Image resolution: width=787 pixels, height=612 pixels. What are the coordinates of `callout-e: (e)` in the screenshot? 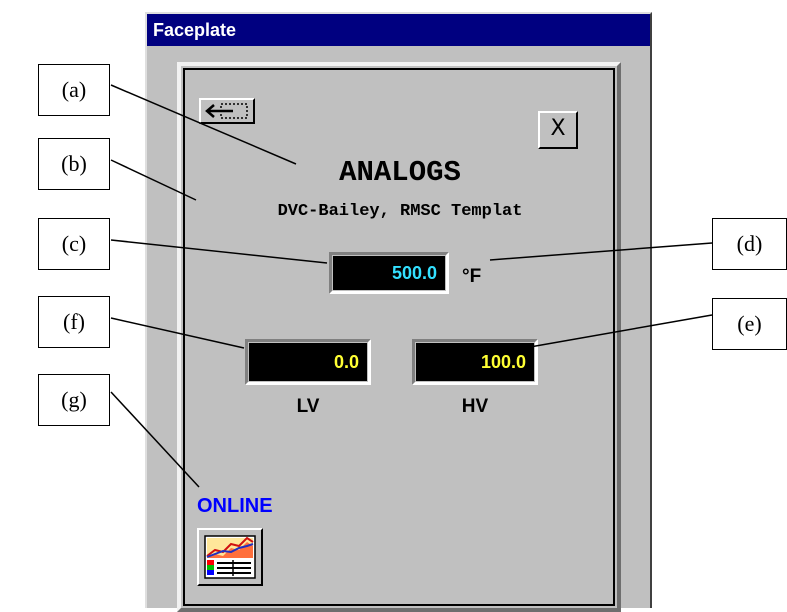 It's located at (749, 324).